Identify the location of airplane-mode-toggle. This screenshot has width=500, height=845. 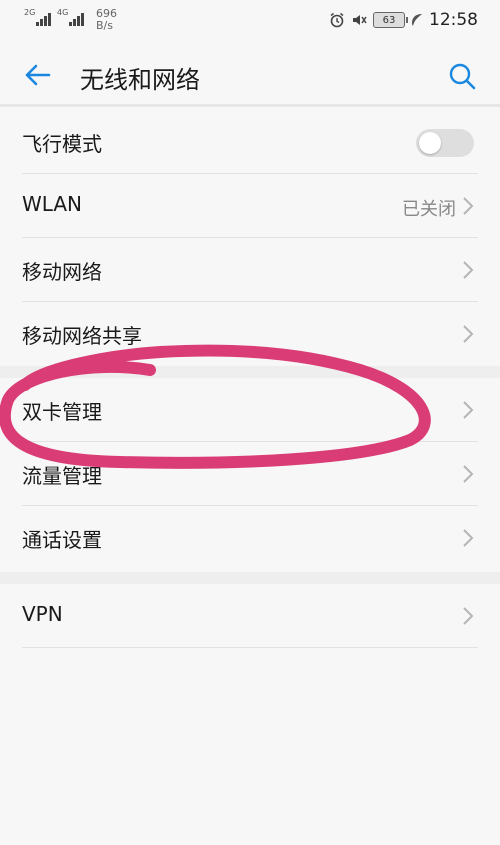
(445, 143).